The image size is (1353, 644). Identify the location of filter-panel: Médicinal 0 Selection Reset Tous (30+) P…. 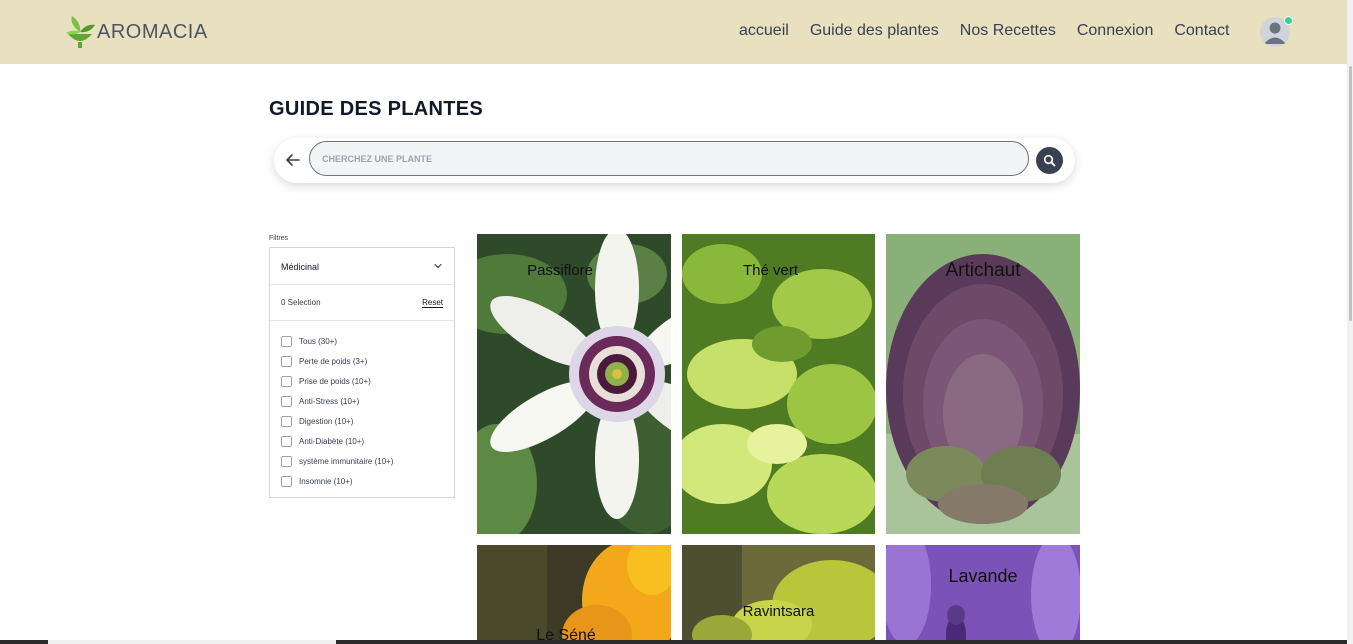
(362, 372).